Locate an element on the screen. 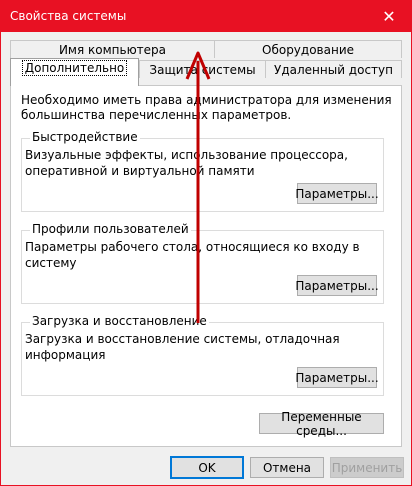  tab-label: Удаленный доступ is located at coordinates (333, 70).